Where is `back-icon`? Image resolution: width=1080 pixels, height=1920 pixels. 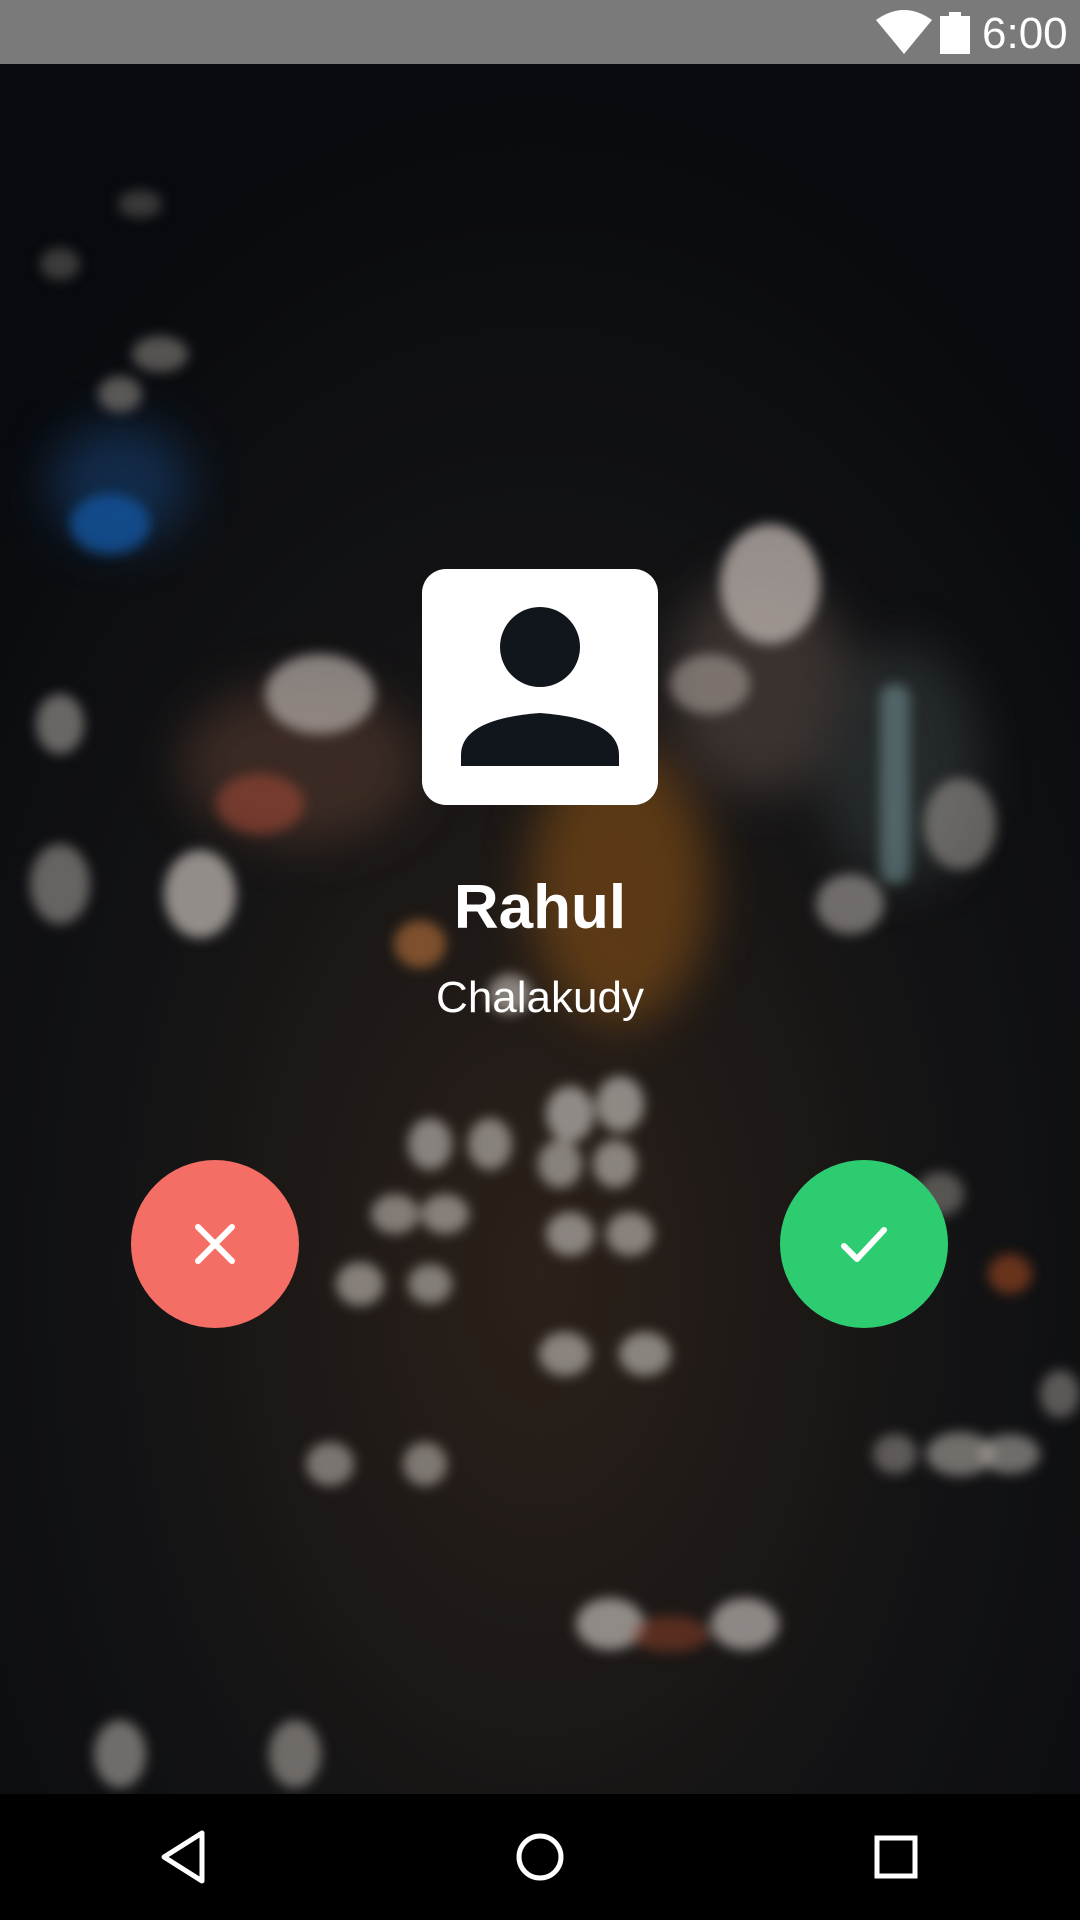 back-icon is located at coordinates (183, 1857).